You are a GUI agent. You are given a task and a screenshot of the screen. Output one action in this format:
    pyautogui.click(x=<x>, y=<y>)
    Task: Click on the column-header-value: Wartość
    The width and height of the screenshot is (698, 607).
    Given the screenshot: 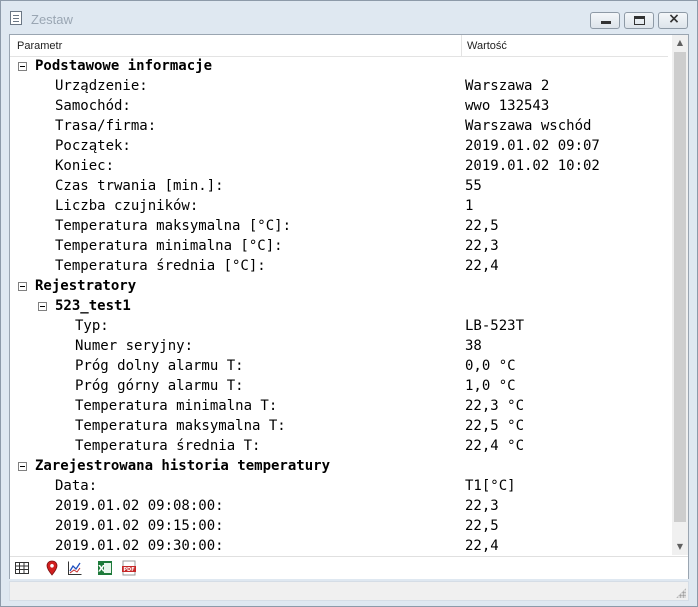 What is the action you would take?
    pyautogui.click(x=487, y=46)
    